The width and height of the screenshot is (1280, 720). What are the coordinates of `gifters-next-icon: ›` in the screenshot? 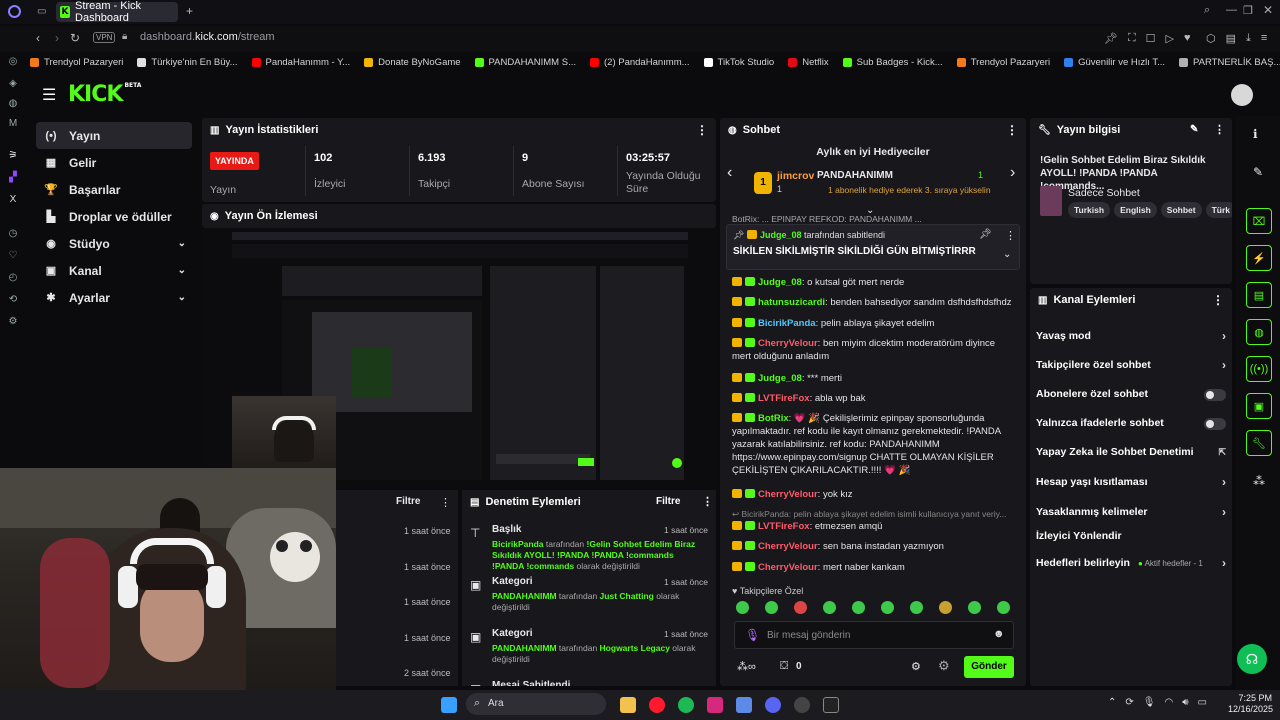 It's located at (1012, 173).